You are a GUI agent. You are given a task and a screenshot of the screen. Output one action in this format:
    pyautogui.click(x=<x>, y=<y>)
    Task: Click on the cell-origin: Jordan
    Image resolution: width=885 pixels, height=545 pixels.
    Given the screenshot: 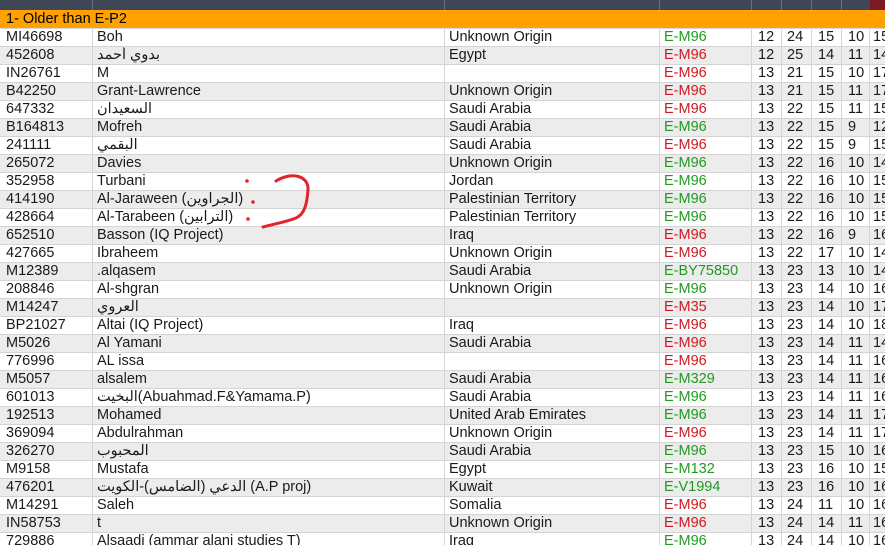 What is the action you would take?
    pyautogui.click(x=551, y=181)
    